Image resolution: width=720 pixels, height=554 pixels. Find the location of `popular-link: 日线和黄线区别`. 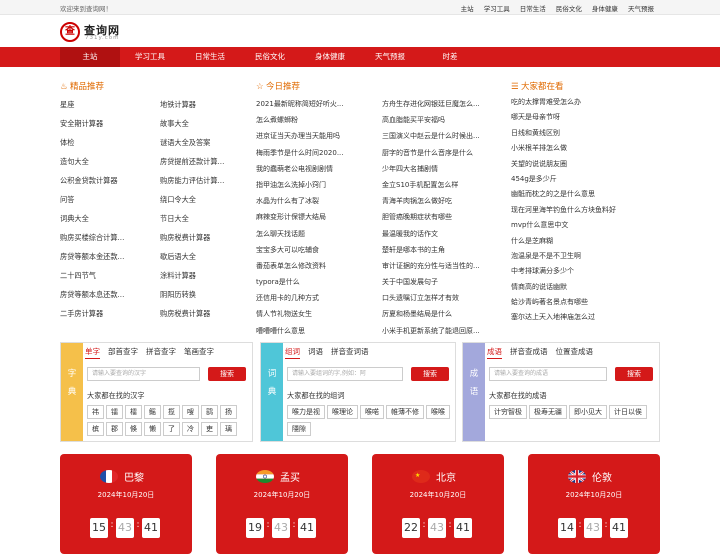

popular-link: 日线和黄线区别 is located at coordinates (586, 135).